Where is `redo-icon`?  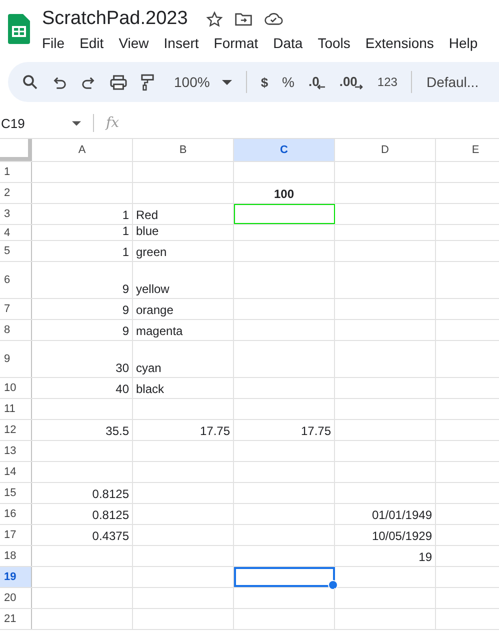 redo-icon is located at coordinates (88, 82).